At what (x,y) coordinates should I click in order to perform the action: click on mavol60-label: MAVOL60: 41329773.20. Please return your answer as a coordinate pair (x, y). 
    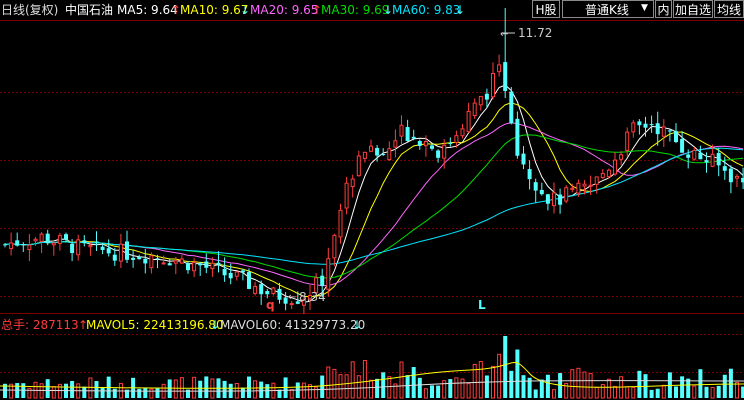
    Looking at the image, I should click on (293, 325).